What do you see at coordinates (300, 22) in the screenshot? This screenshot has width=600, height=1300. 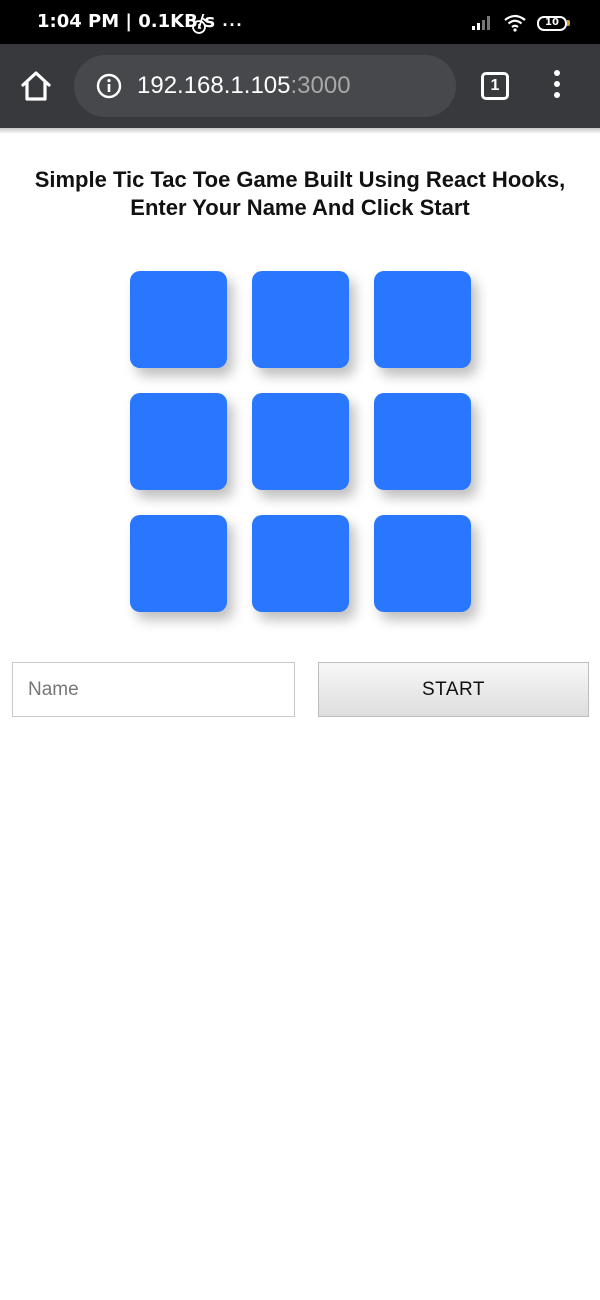 I see `status-bar: 1:04 PM | 0.1KB/s ··· 10` at bounding box center [300, 22].